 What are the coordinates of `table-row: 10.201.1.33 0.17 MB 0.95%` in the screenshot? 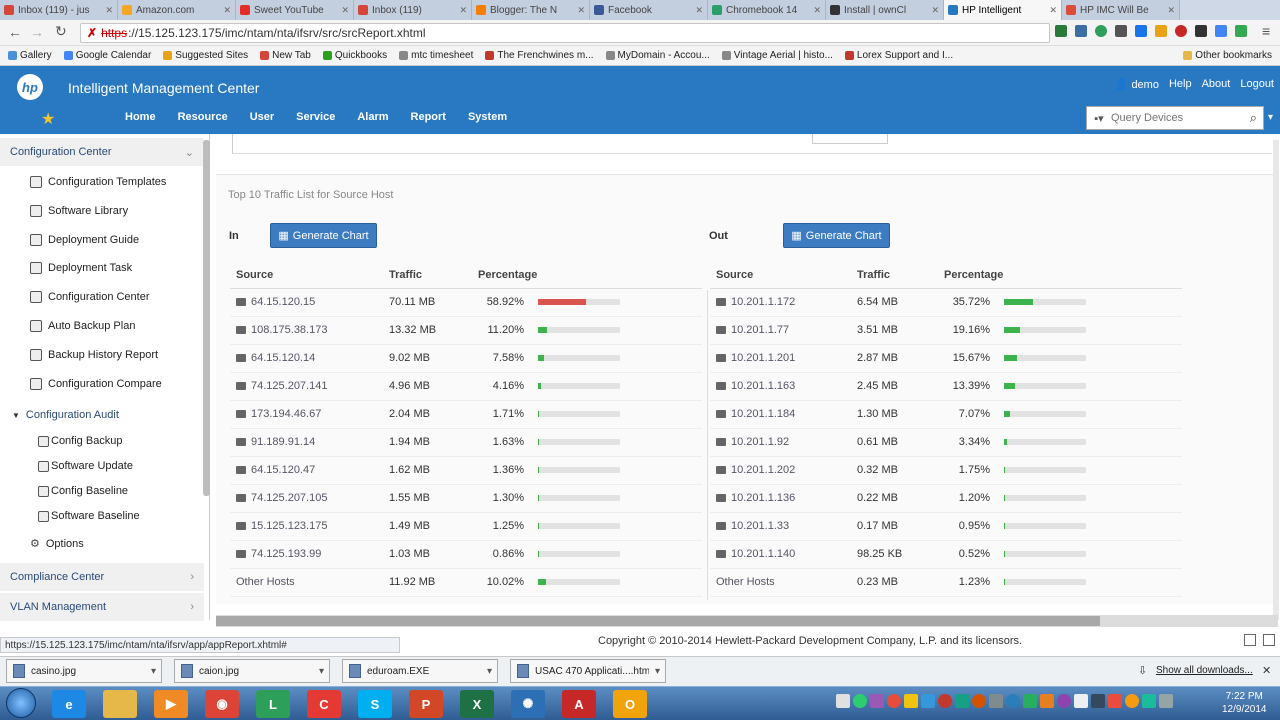 It's located at (946, 526).